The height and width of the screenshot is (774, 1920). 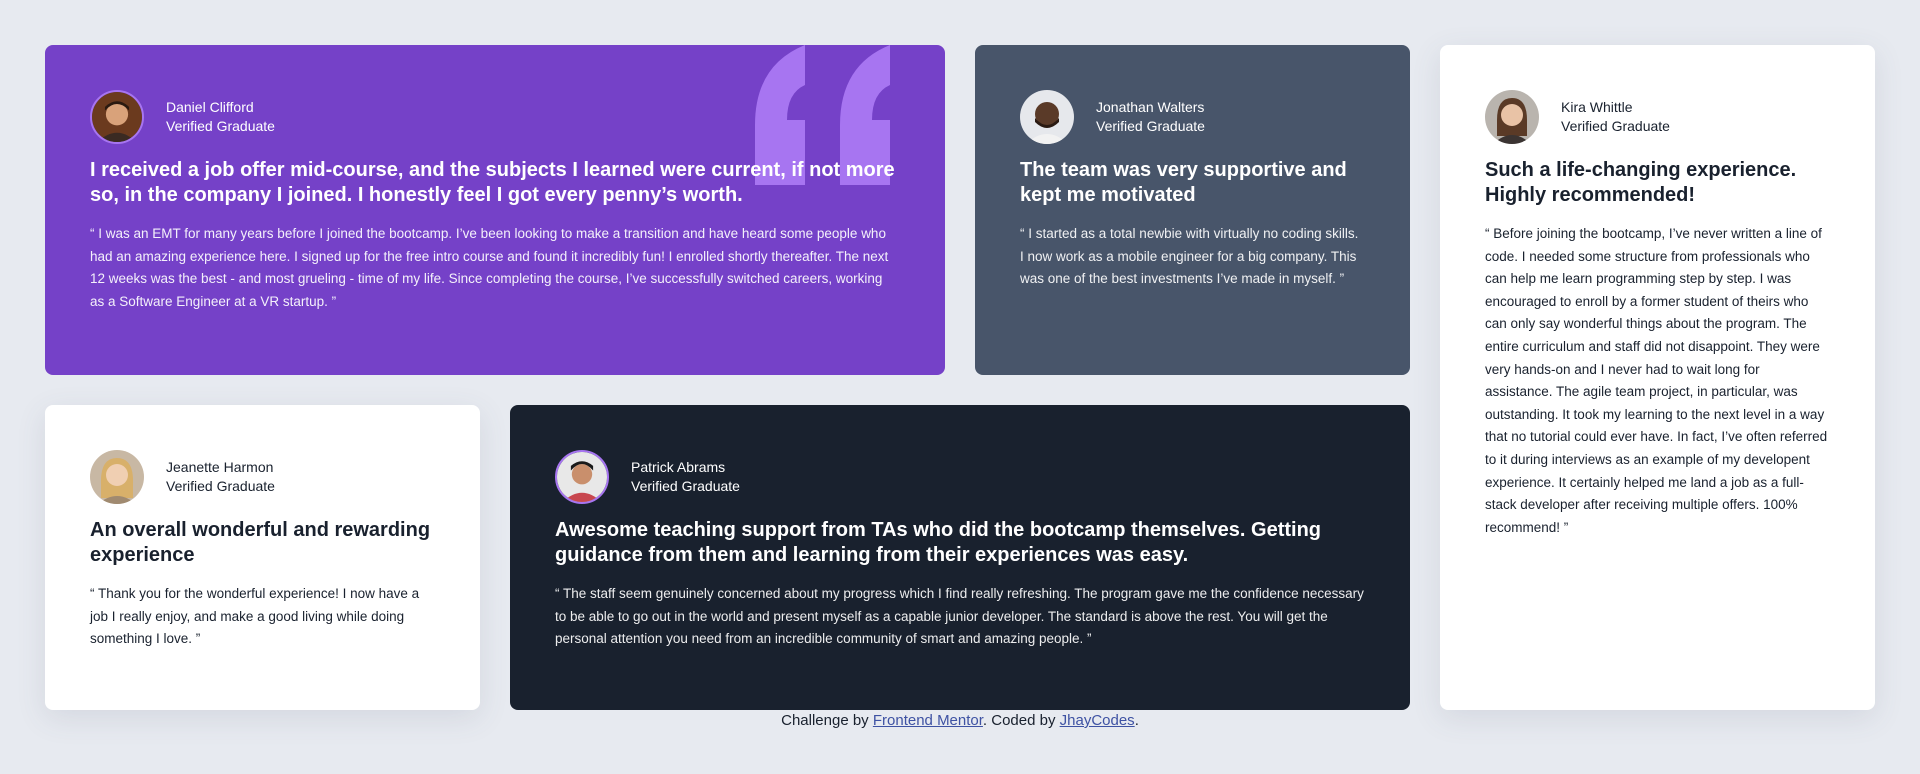 I want to click on author-info: Jeanette Harmon Verified Graduate, so click(x=262, y=477).